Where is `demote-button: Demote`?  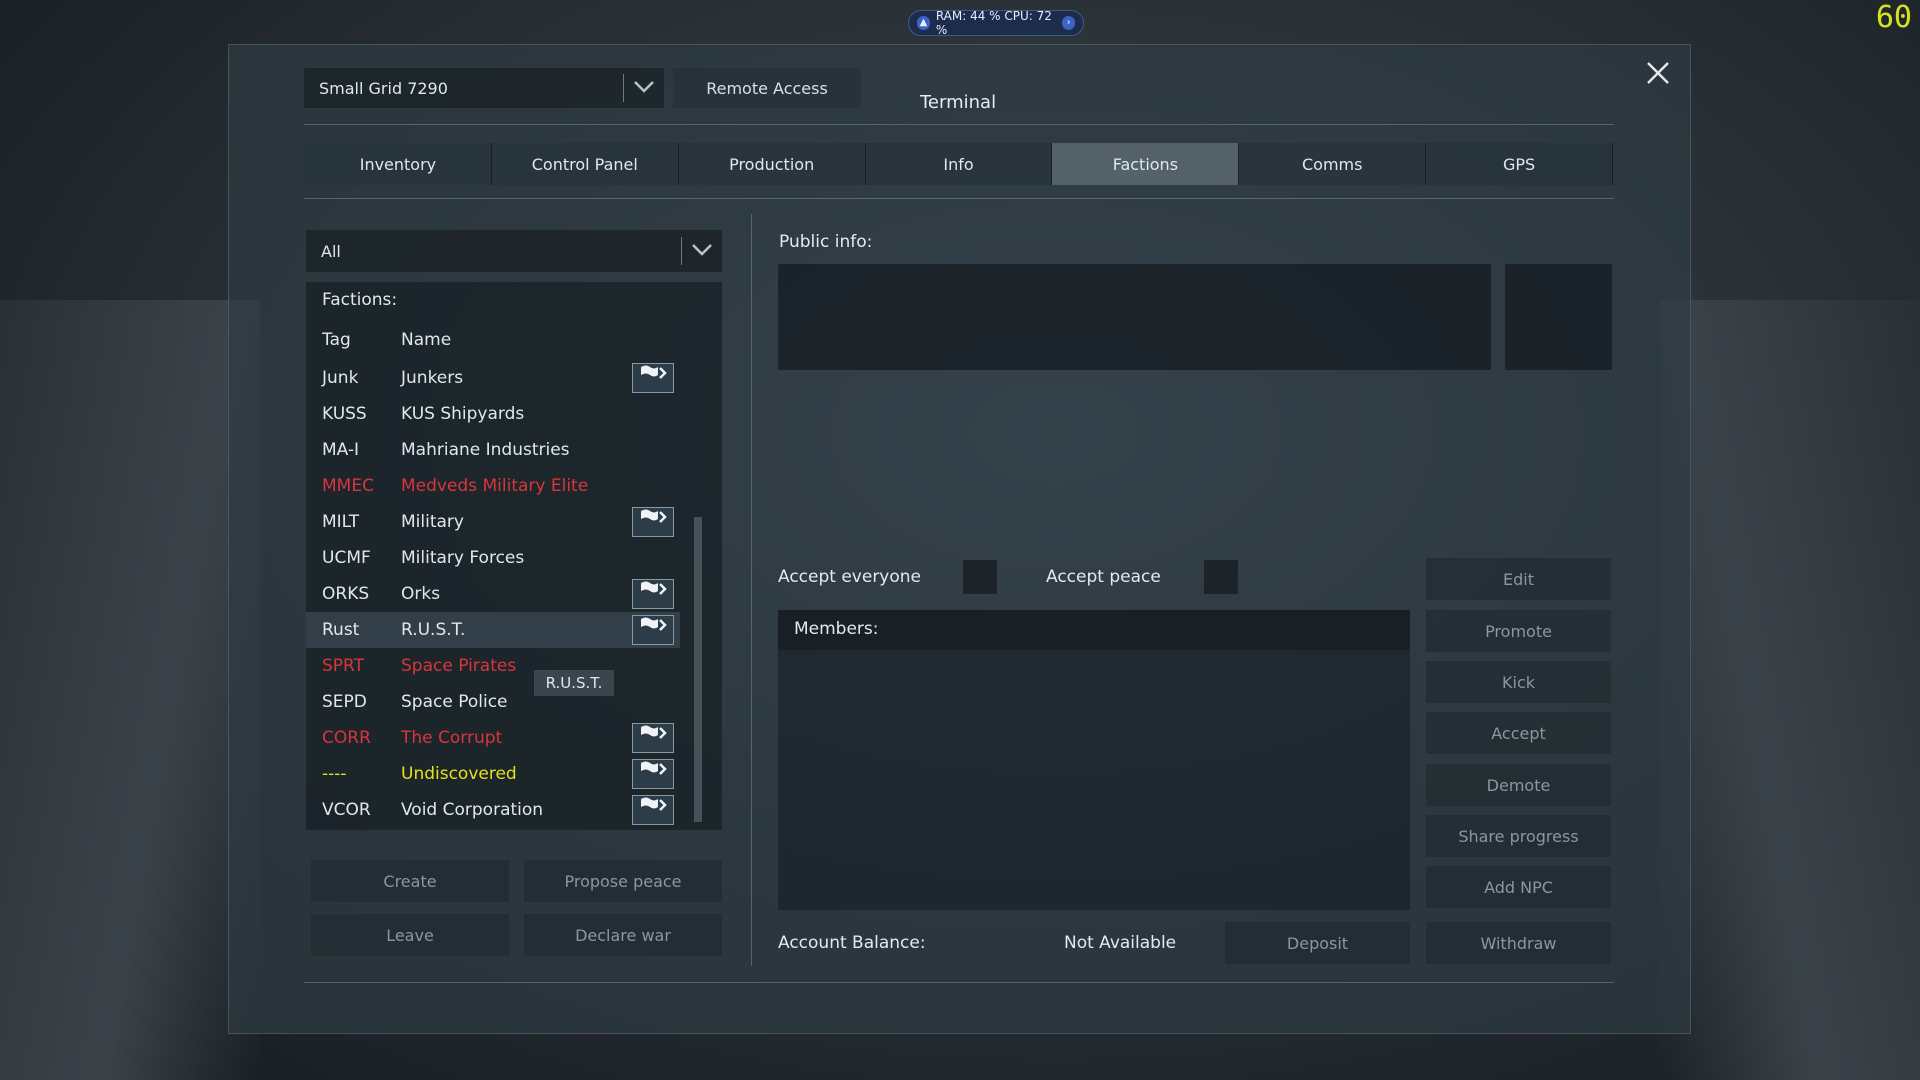
demote-button: Demote is located at coordinates (1518, 785).